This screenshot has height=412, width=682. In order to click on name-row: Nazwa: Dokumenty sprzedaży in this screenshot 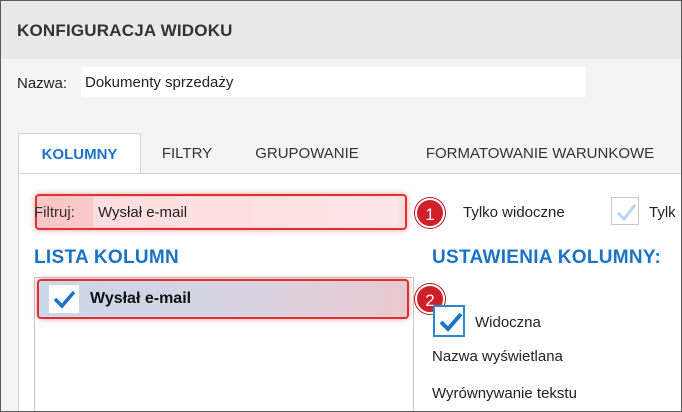, I will do `click(341, 84)`.